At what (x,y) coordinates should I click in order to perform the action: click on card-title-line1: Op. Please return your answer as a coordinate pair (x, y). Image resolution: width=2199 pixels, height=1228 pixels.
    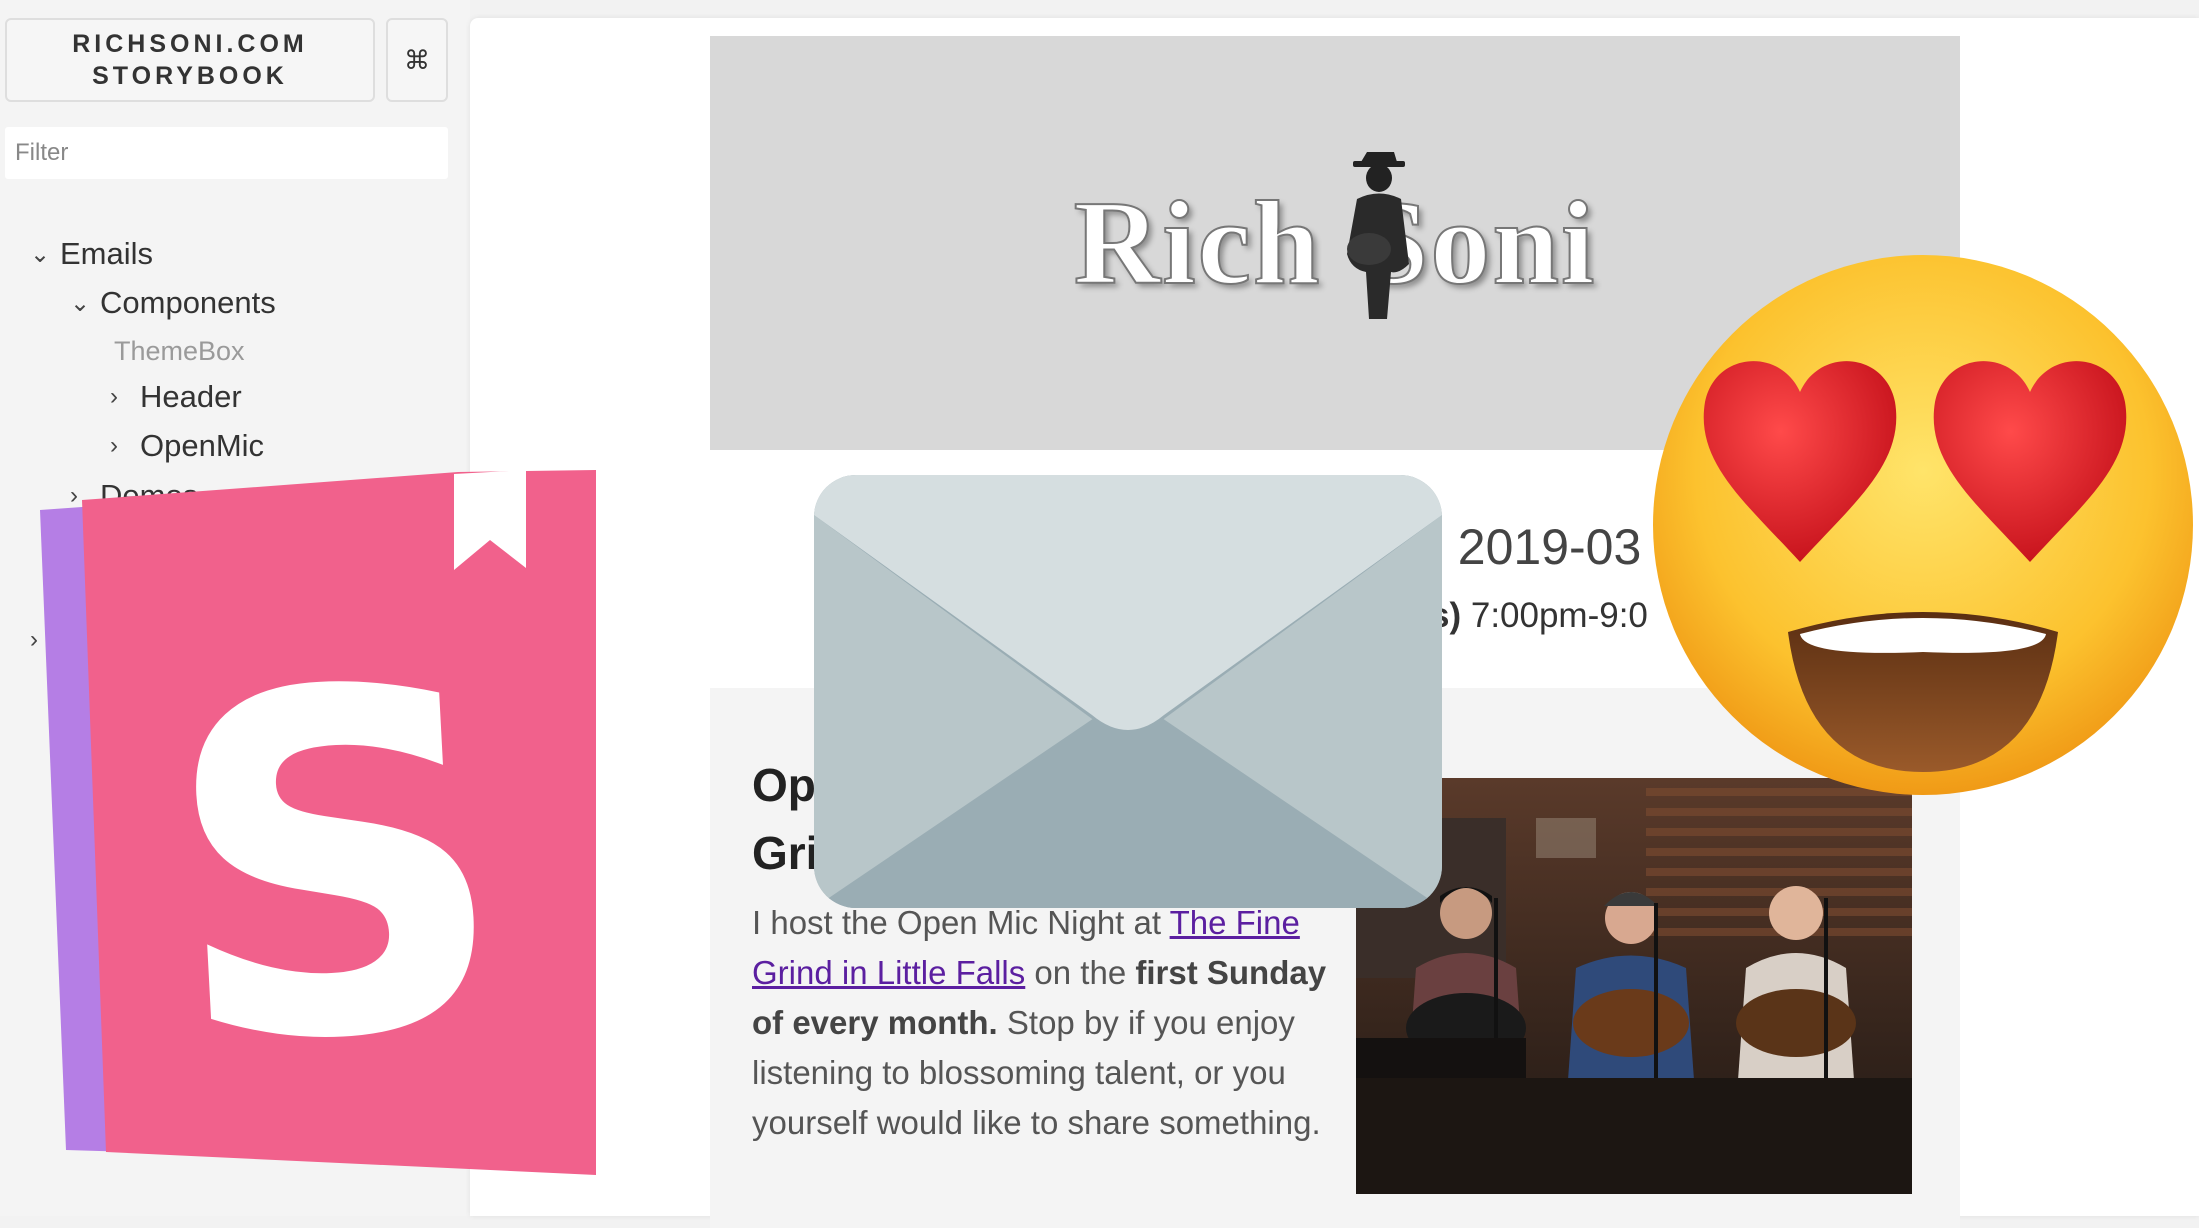
    Looking at the image, I should click on (784, 785).